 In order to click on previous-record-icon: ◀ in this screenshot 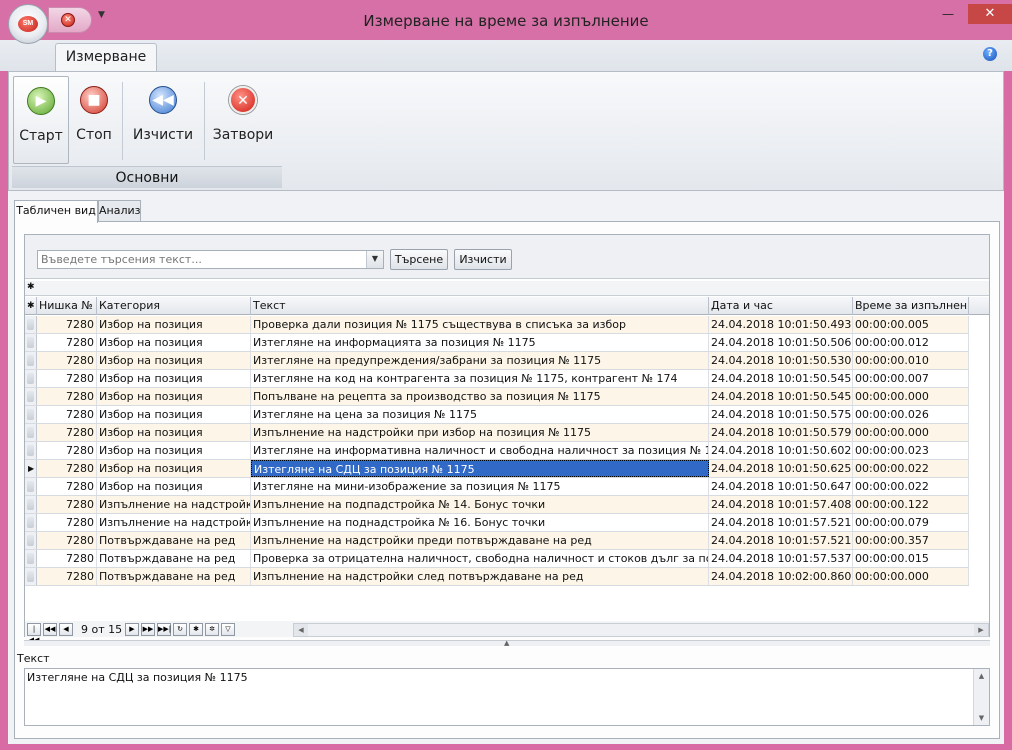, I will do `click(66, 629)`.